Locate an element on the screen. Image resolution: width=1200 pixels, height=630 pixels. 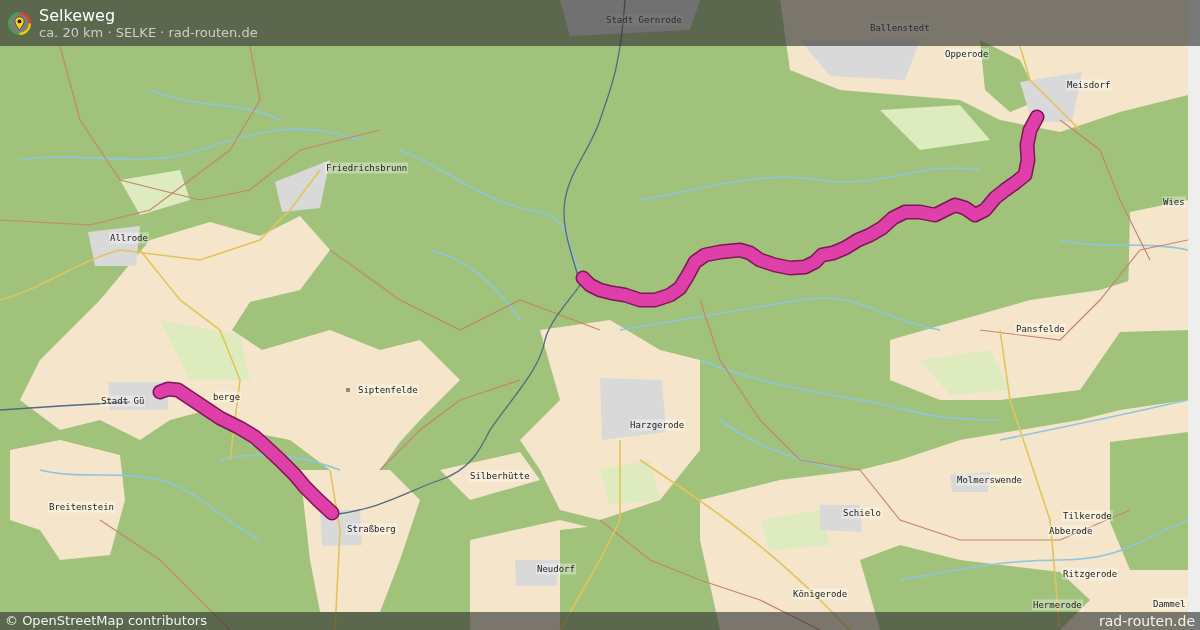
attribution-text: © OpenStreetMap contributors is located at coordinates (106, 621).